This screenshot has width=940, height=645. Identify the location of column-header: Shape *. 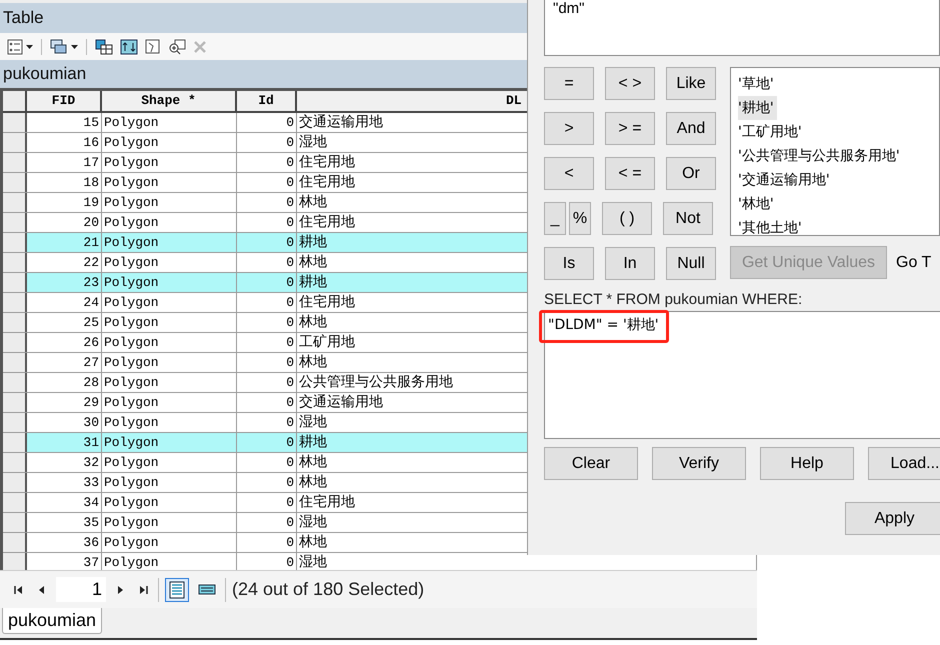
(169, 101).